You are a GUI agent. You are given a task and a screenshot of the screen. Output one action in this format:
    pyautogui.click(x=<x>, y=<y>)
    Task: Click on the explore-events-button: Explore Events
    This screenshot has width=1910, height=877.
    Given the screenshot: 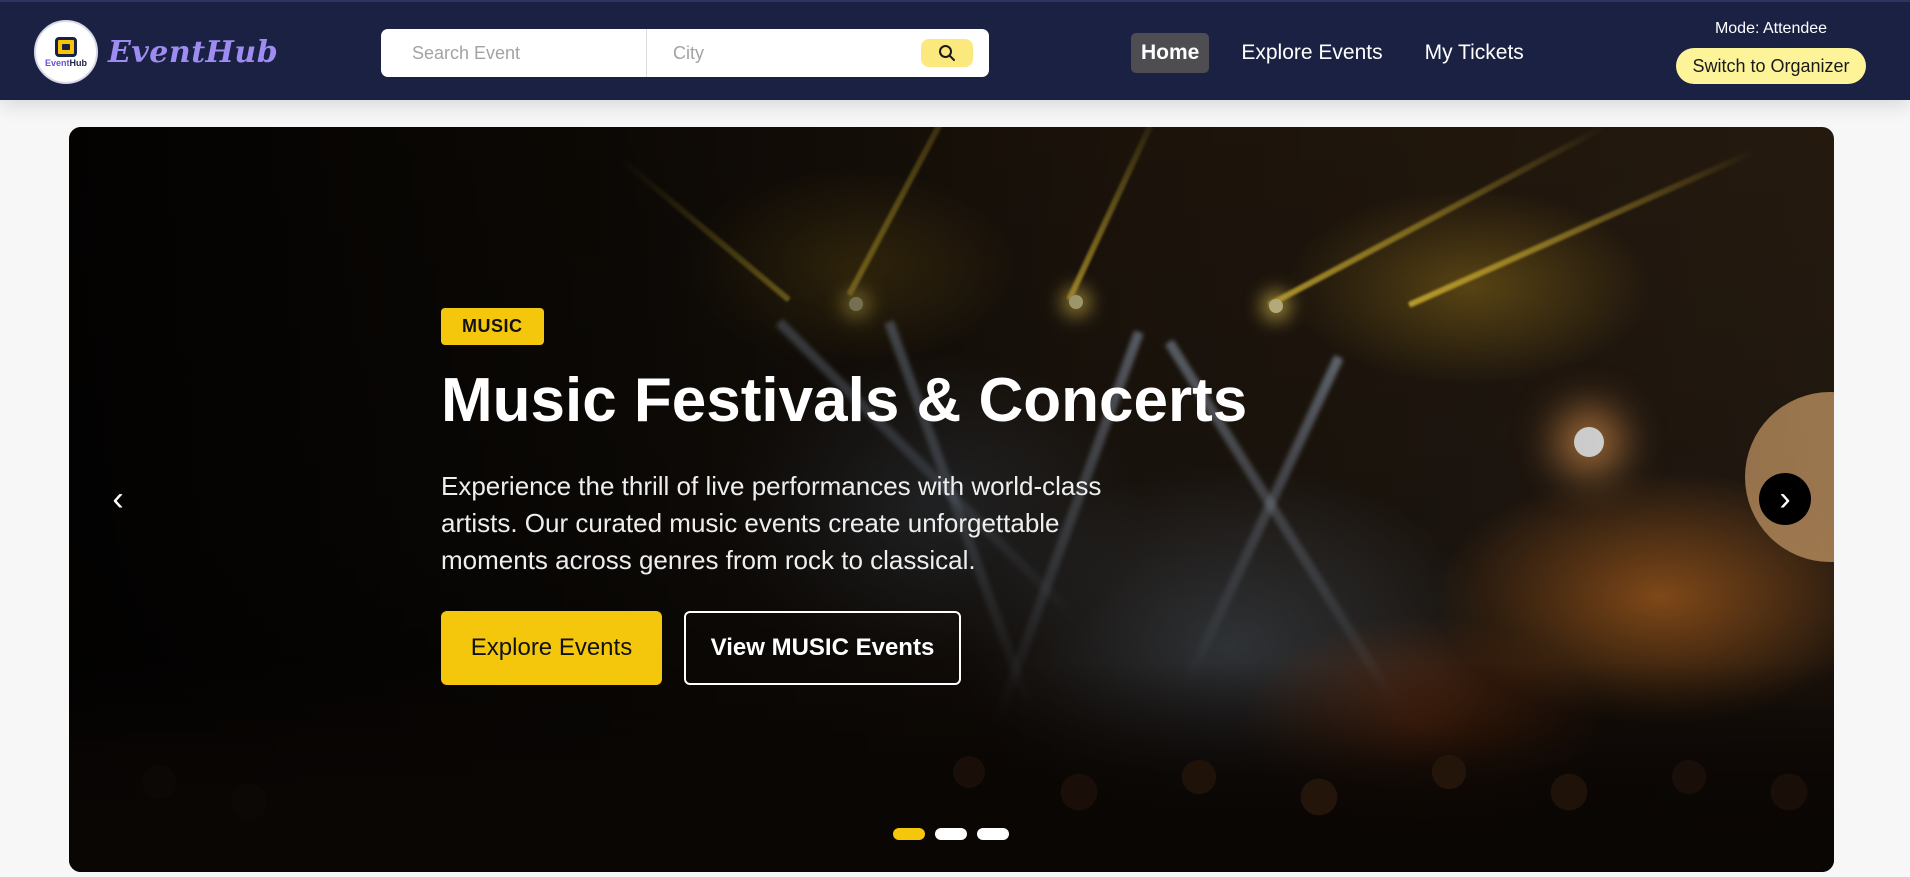 What is the action you would take?
    pyautogui.click(x=551, y=648)
    